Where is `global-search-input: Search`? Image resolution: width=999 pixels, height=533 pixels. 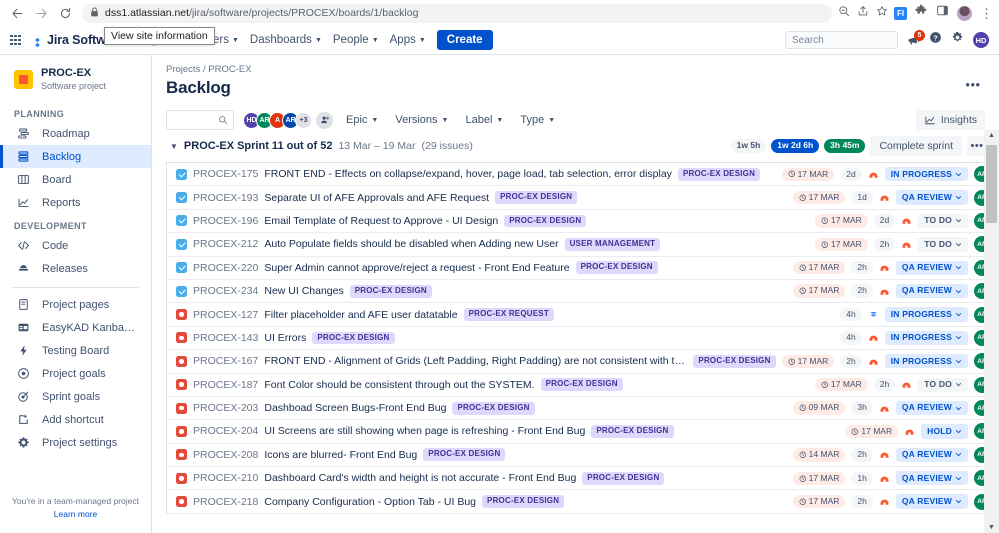
global-search-input: Search is located at coordinates (841, 40).